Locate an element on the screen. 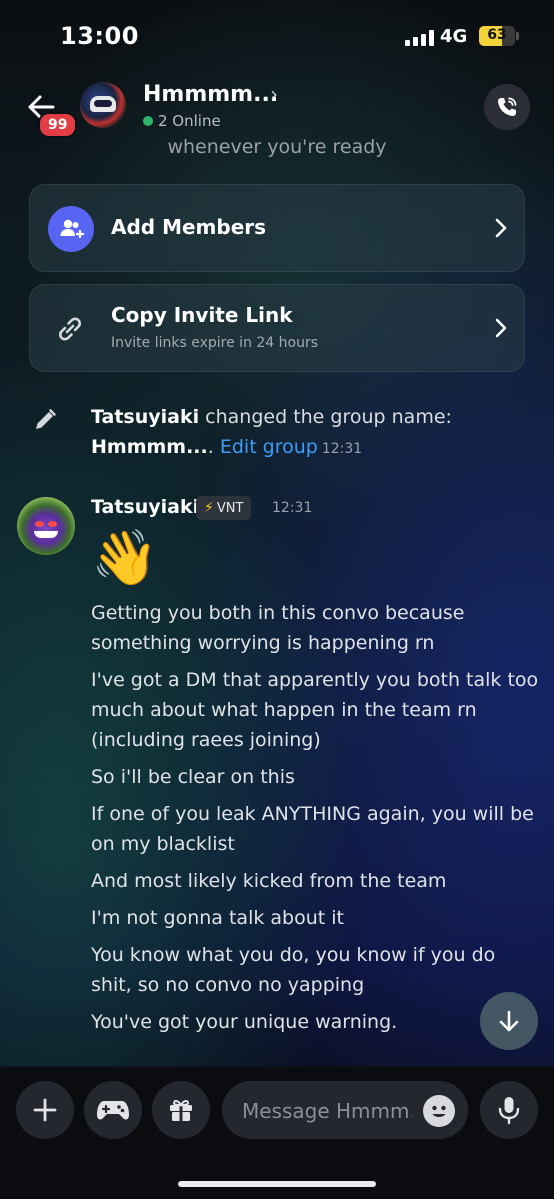 This screenshot has width=554, height=1199. system-message-line1: Tatsuyiaki changed the group name: is located at coordinates (271, 417).